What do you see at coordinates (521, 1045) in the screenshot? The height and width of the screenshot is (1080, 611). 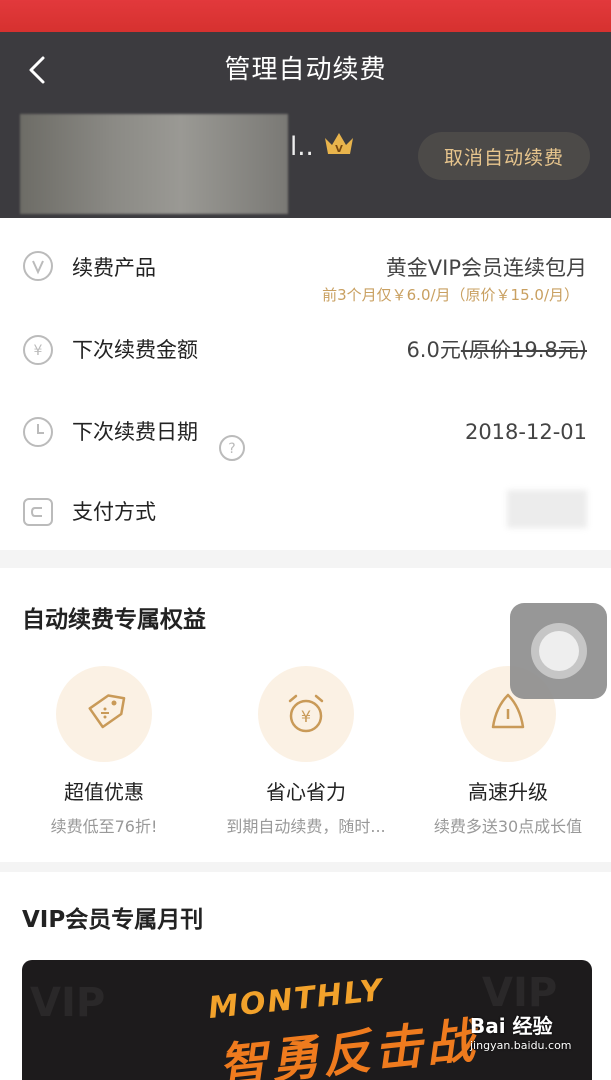 I see `watermark-url: jingyan.baidu.com` at bounding box center [521, 1045].